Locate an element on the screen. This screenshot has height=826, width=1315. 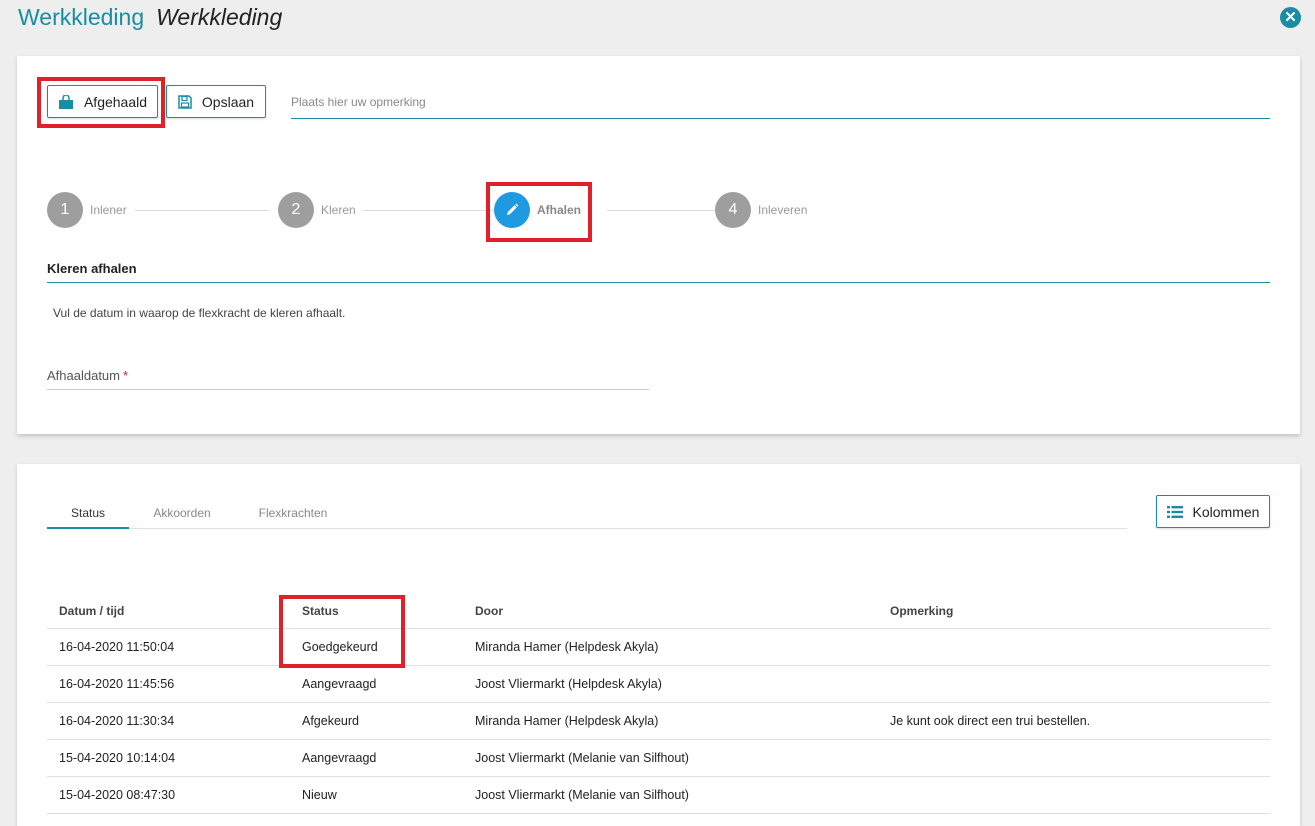
opslaan-button: Opslaan is located at coordinates (216, 101).